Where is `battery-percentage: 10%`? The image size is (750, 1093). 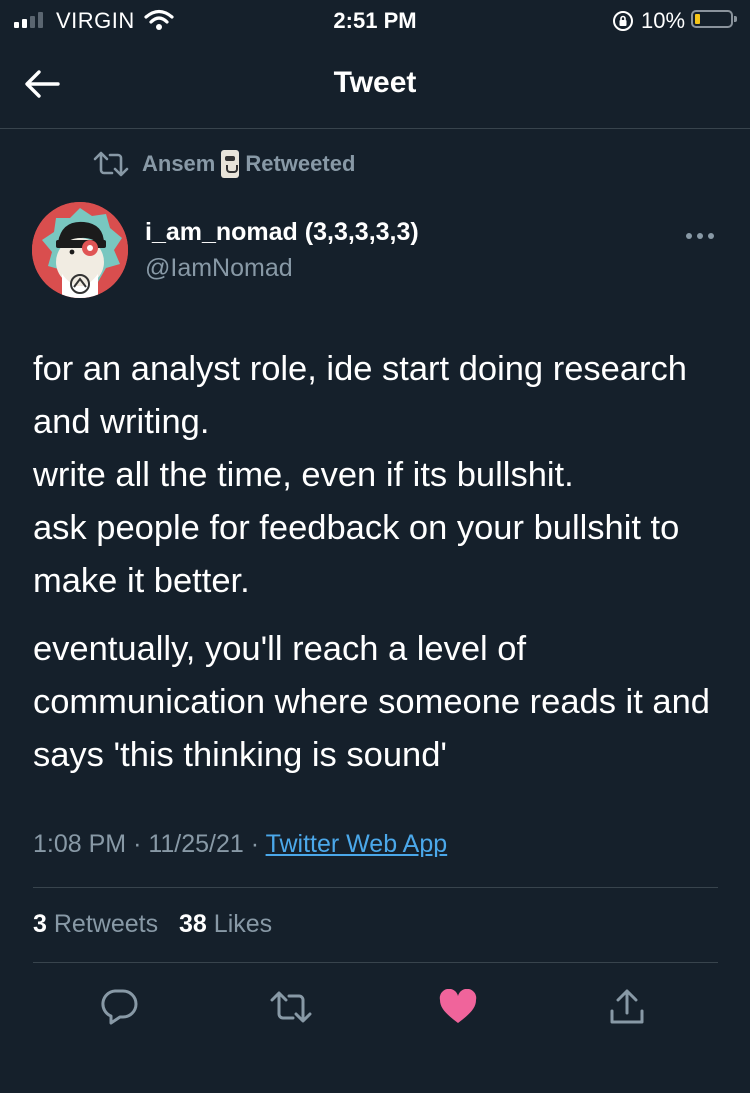
battery-percentage: 10% is located at coordinates (663, 20).